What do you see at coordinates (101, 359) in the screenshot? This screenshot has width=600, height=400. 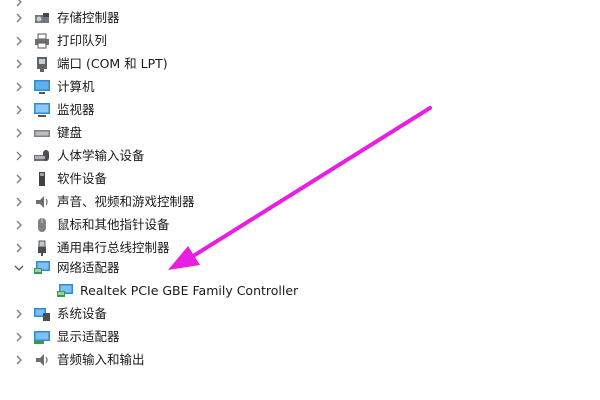 I see `tree-item-label: 音频输入和输出` at bounding box center [101, 359].